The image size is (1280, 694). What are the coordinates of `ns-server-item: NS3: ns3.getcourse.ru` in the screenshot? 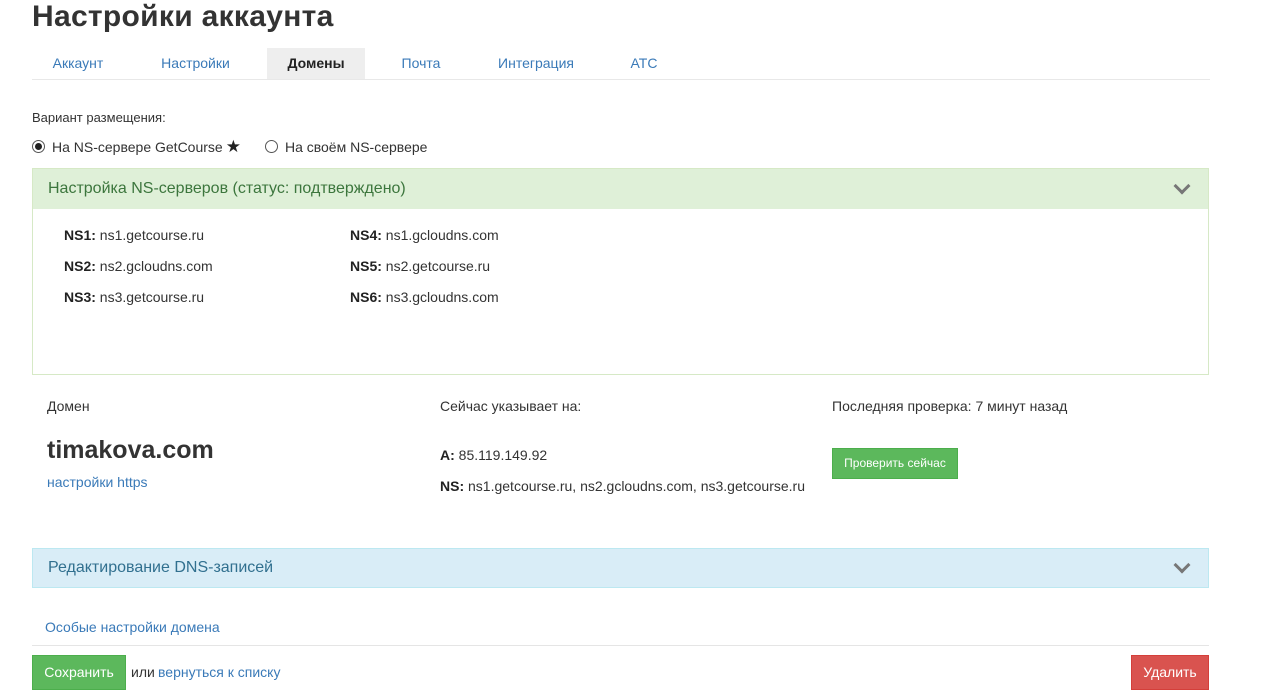 It's located at (134, 297).